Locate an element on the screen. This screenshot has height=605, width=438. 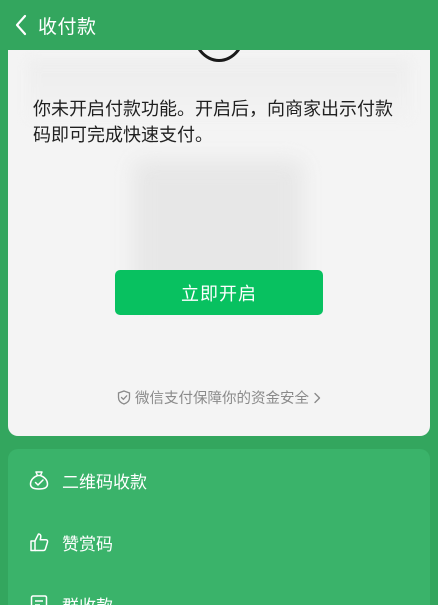
menu-item-group-receipt: 群收款 is located at coordinates (219, 589).